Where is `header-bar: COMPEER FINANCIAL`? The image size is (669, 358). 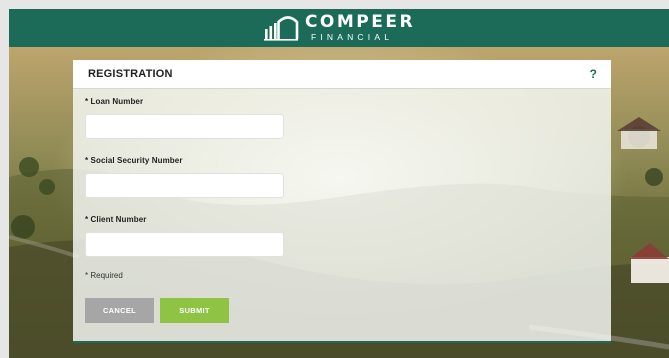
header-bar: COMPEER FINANCIAL is located at coordinates (339, 28).